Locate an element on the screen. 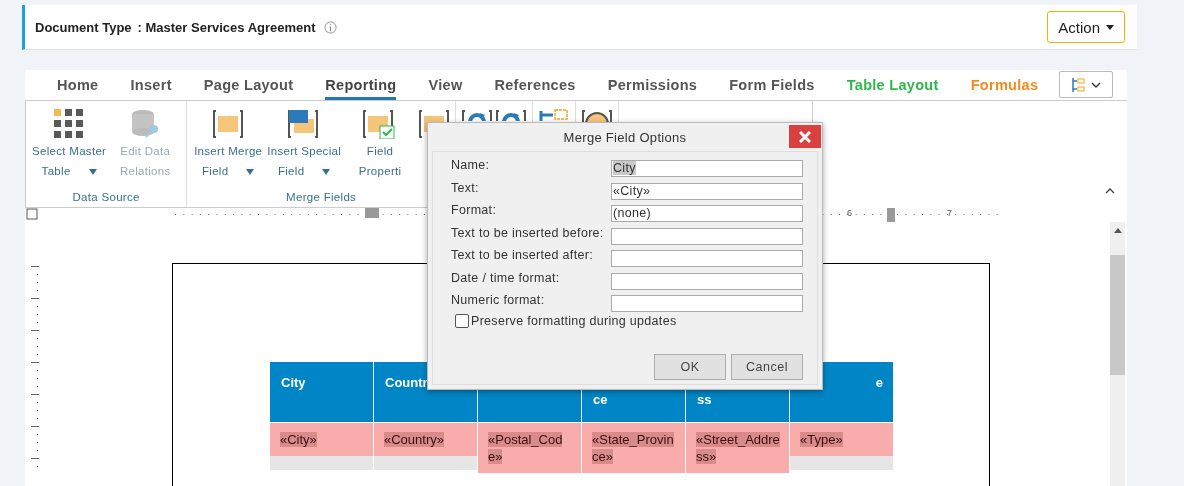  view-layout-dropdown is located at coordinates (1086, 84).